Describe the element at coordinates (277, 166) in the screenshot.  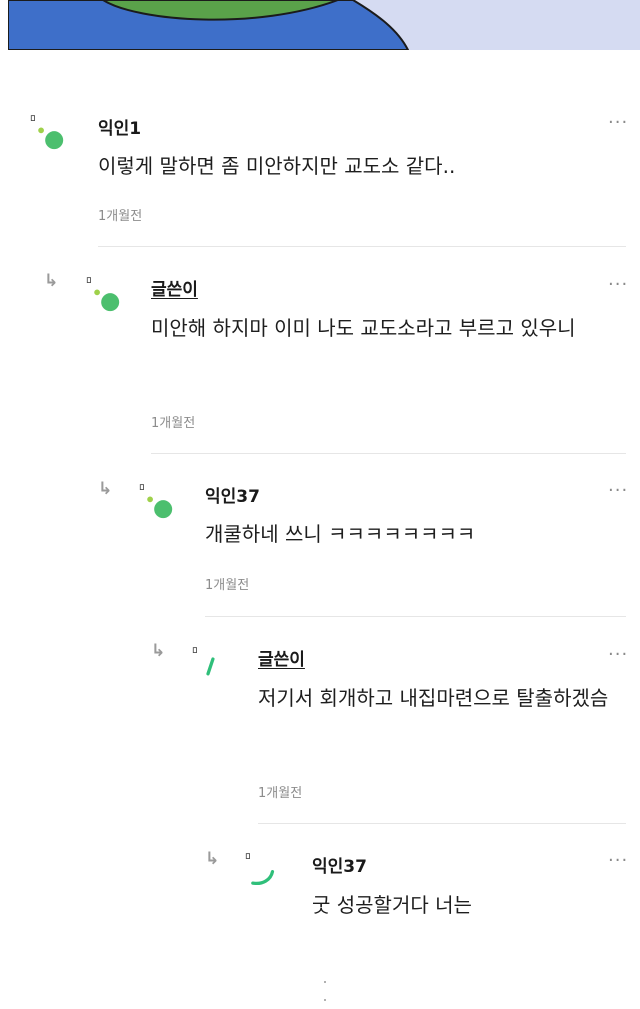
I see `comment-text: 이렇게 말하면 좀 미안하지만 교도소 같다..` at that location.